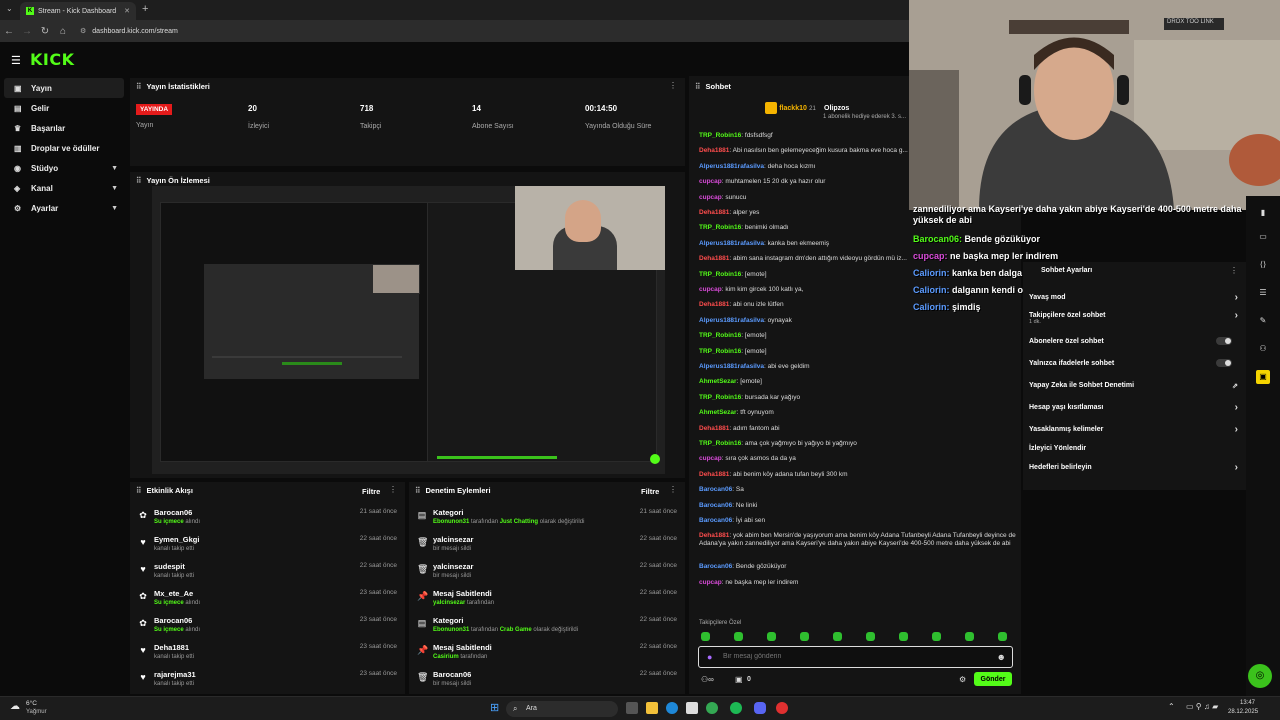 This screenshot has height=720, width=1280. Describe the element at coordinates (494, 707) in the screenshot. I see `windows-start-icon: ⊞` at that location.